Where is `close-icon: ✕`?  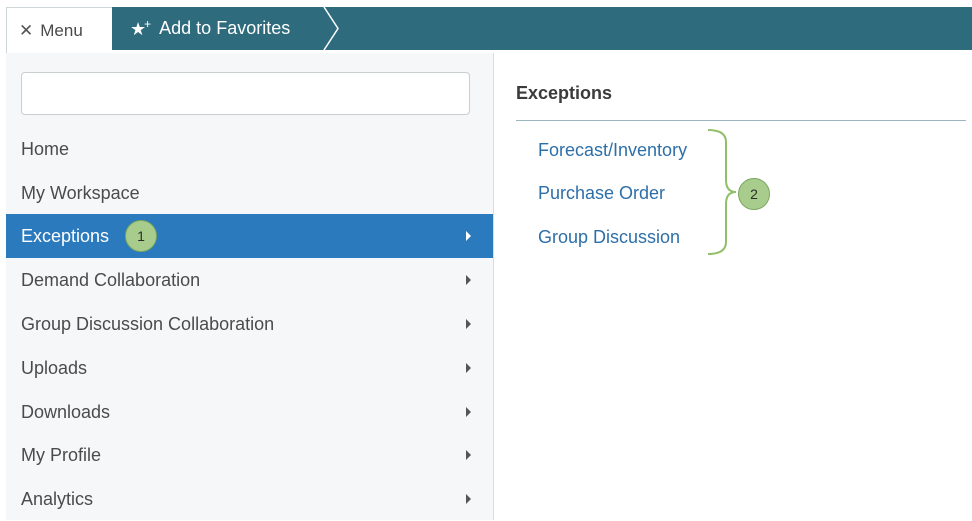
close-icon: ✕ is located at coordinates (26, 30).